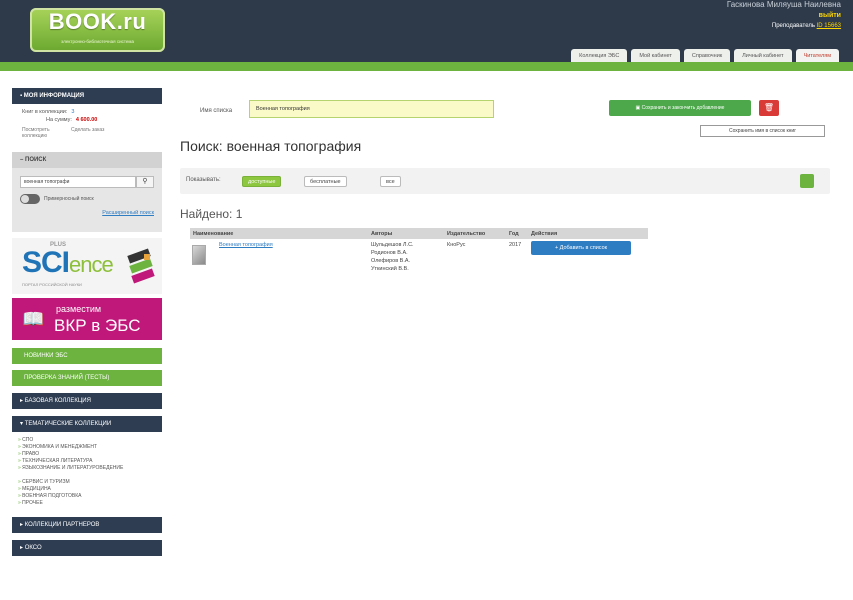 The image size is (853, 600). I want to click on sum-value: 4 600.00, so click(86, 120).